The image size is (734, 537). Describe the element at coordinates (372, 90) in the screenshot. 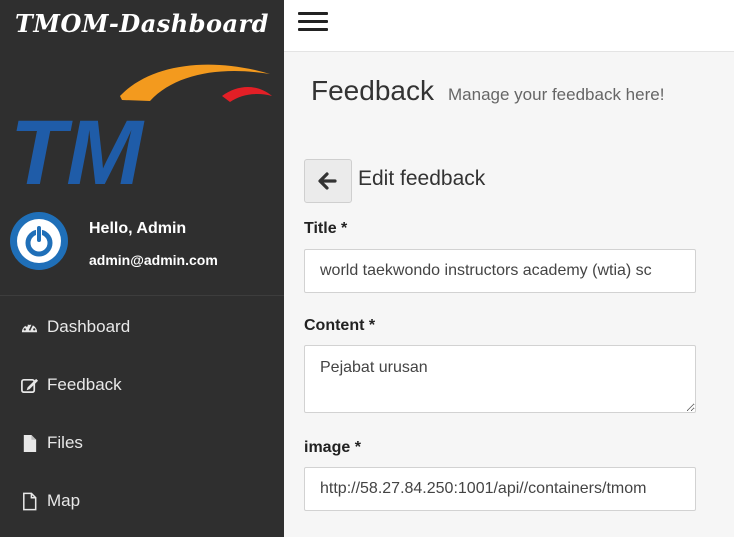

I see `page-title: Feedback` at that location.